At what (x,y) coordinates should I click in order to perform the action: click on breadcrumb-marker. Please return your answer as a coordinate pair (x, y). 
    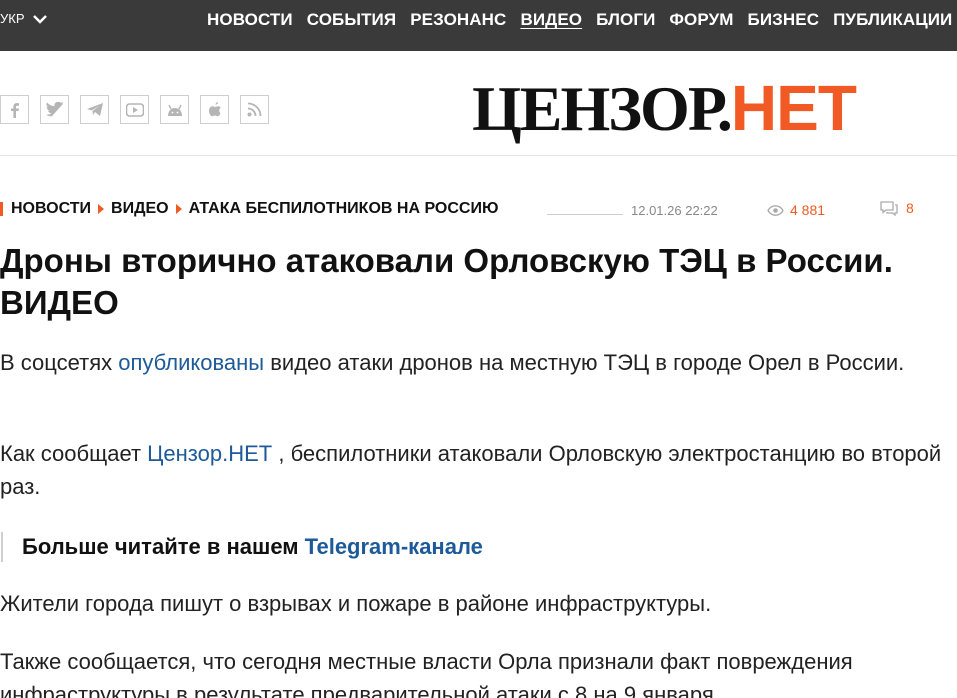
    Looking at the image, I should click on (1, 209).